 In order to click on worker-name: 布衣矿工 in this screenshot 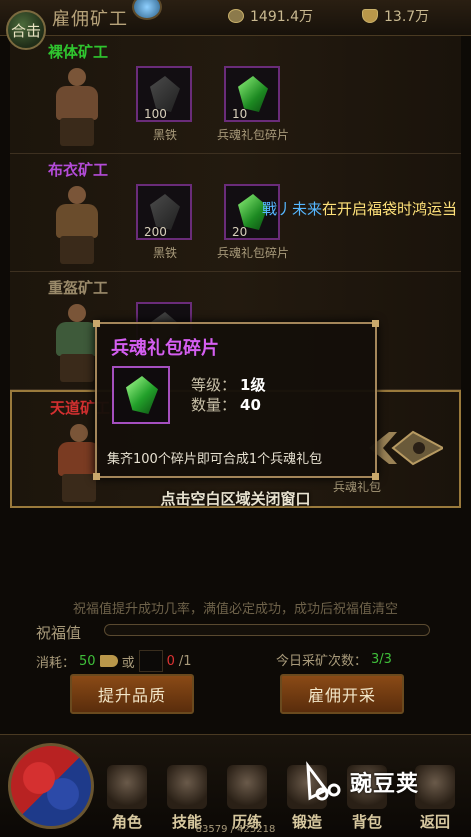, I will do `click(78, 170)`.